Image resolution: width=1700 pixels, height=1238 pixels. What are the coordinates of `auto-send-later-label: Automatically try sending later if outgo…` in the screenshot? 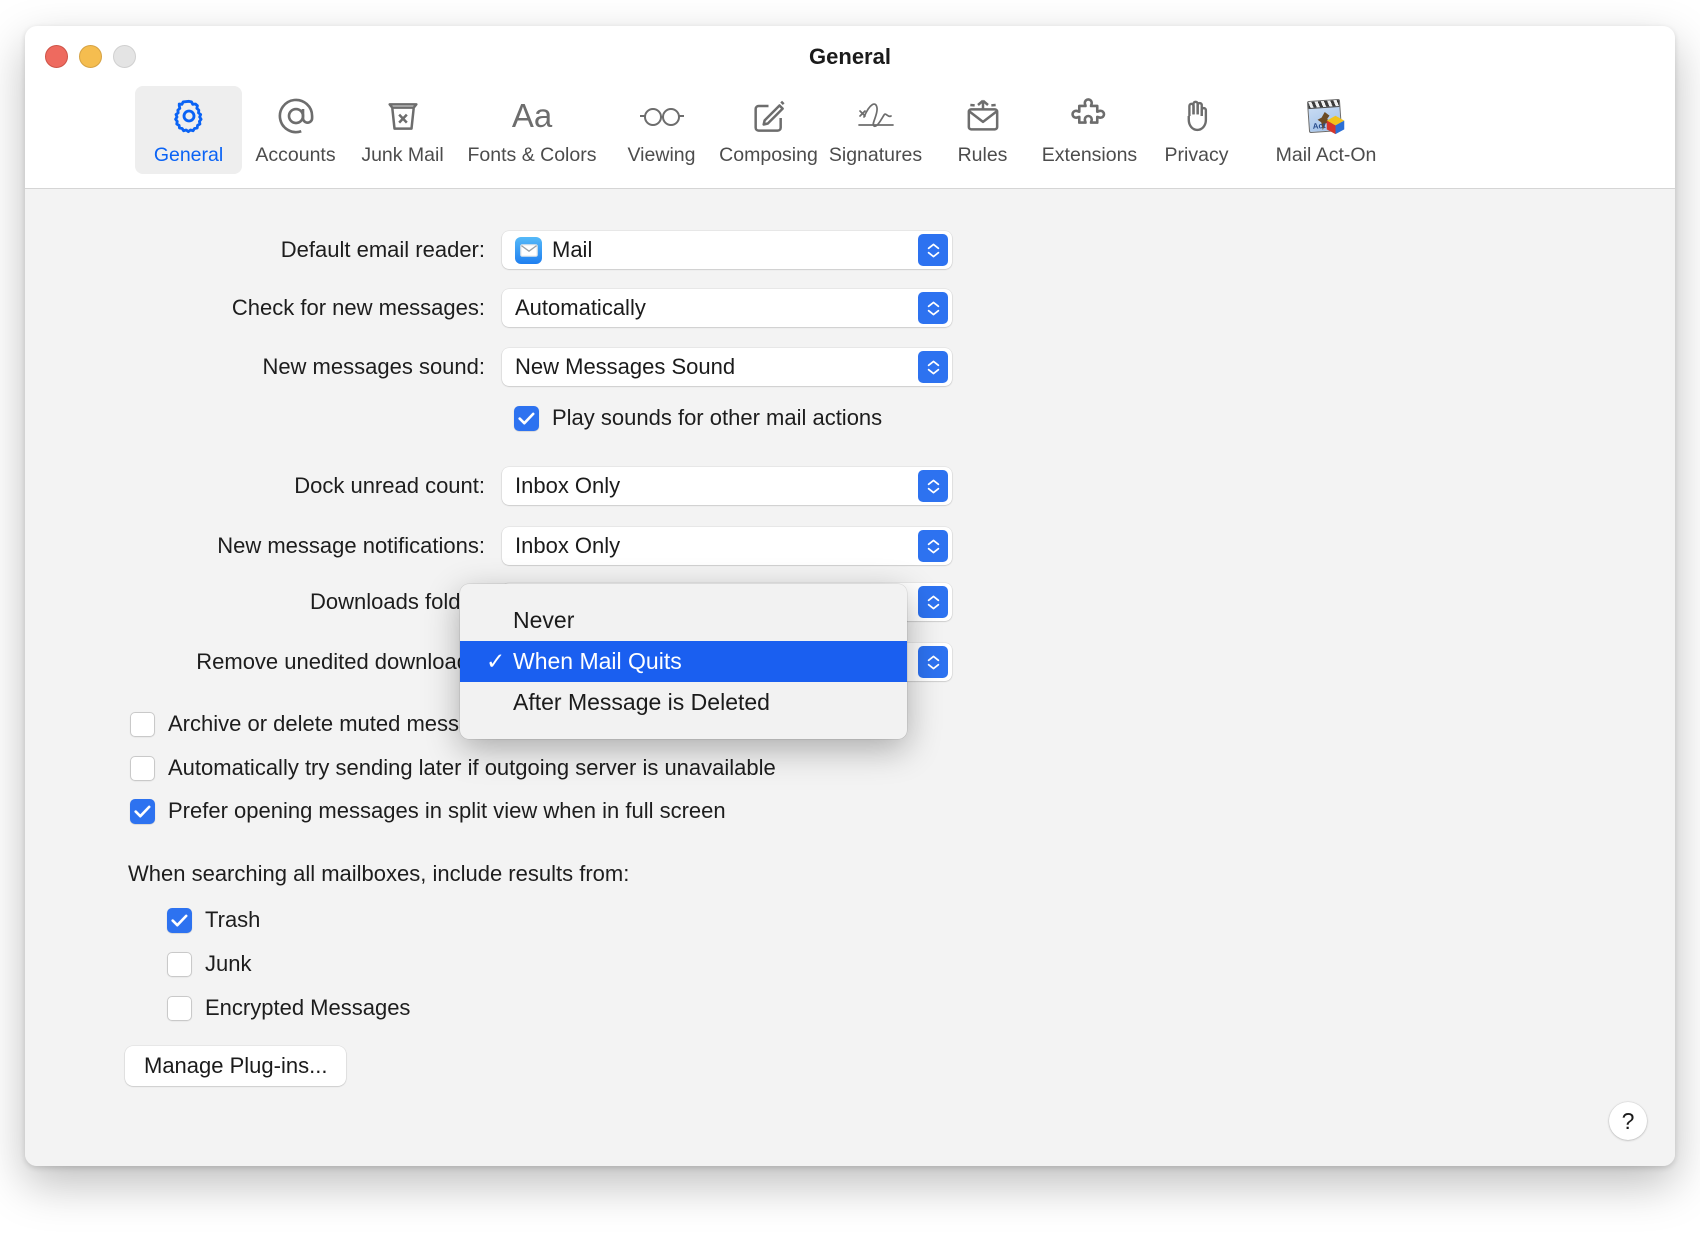 It's located at (472, 767).